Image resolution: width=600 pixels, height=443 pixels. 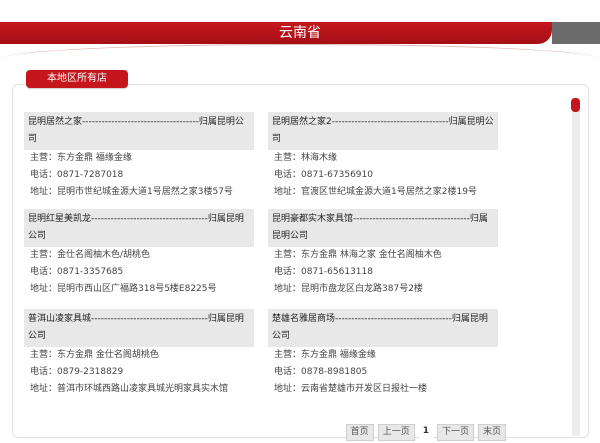 What do you see at coordinates (108, 355) in the screenshot?
I see `business-value: 东方金鼎 金仕名阁胡桃色` at bounding box center [108, 355].